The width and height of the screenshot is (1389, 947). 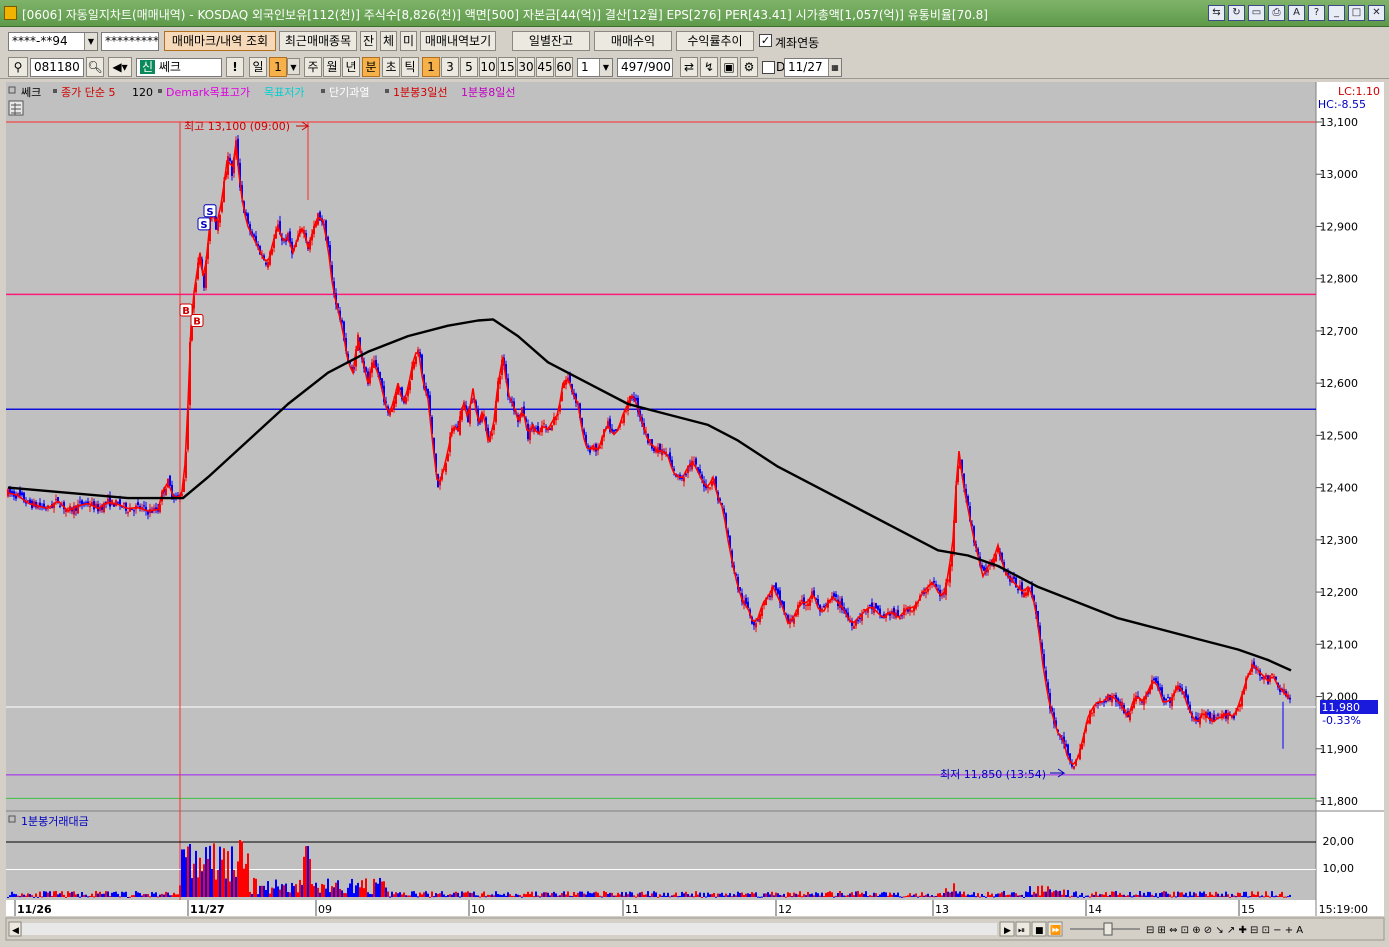 What do you see at coordinates (220, 41) in the screenshot?
I see `markers-query-button: 매매마크/내역 조회` at bounding box center [220, 41].